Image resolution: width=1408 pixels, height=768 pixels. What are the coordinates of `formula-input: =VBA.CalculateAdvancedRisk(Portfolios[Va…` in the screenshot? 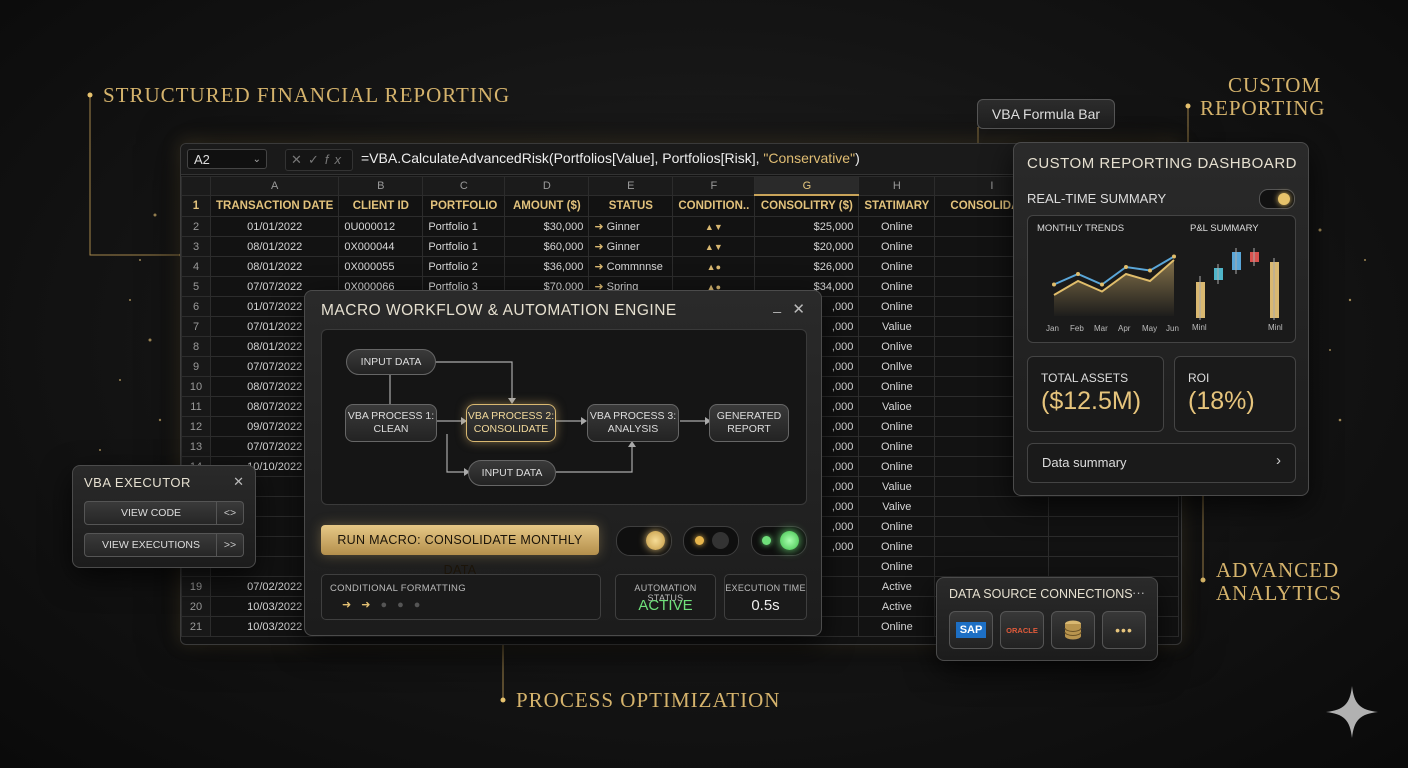 It's located at (610, 158).